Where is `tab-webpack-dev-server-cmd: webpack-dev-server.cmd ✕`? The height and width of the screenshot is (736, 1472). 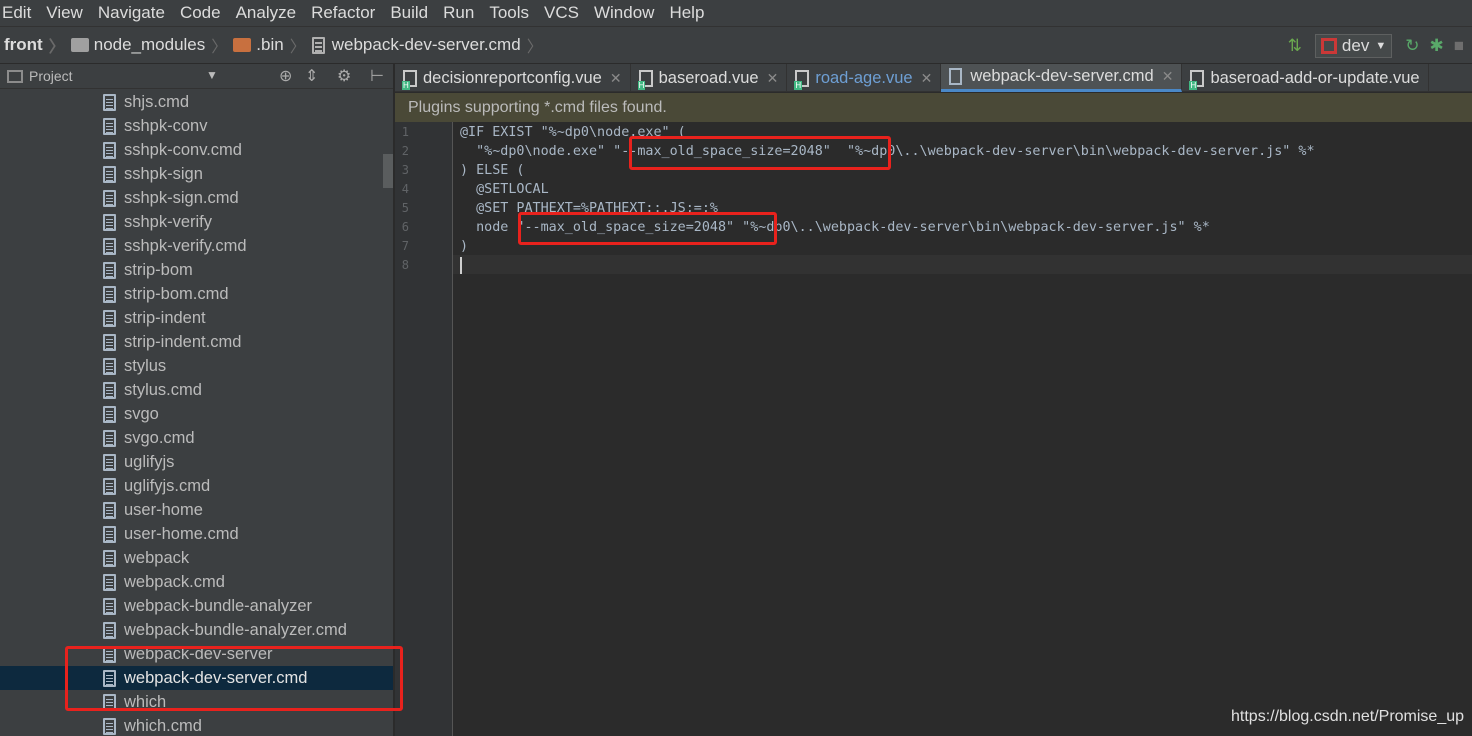
tab-webpack-dev-server-cmd: webpack-dev-server.cmd ✕ is located at coordinates (1062, 78).